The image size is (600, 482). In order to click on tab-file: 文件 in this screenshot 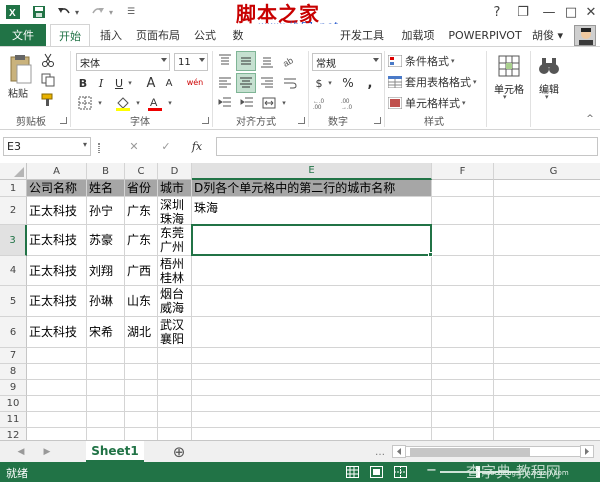, I will do `click(23, 35)`.